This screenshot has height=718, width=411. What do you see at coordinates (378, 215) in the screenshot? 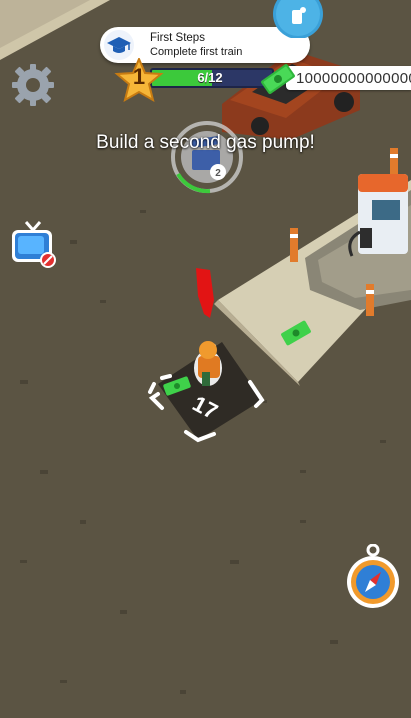
I see `gas-pump` at bounding box center [378, 215].